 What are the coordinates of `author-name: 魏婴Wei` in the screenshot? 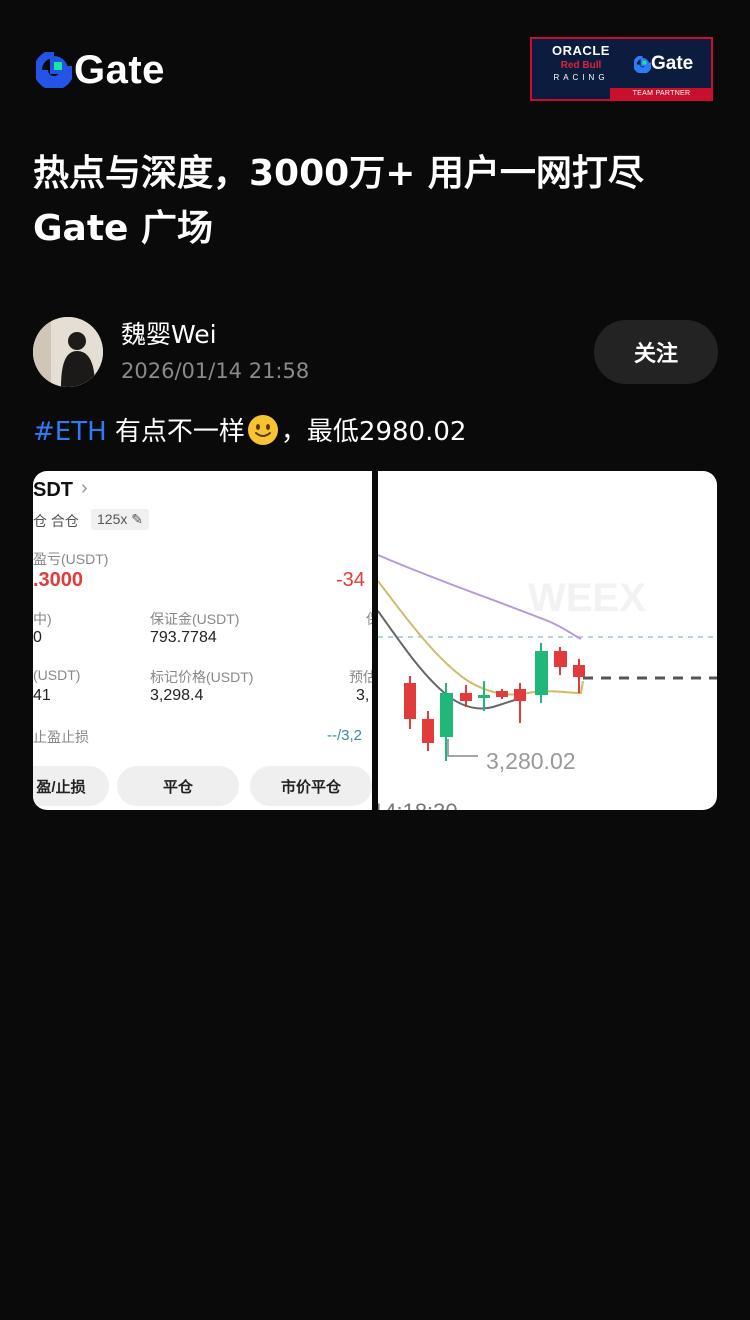 It's located at (169, 335).